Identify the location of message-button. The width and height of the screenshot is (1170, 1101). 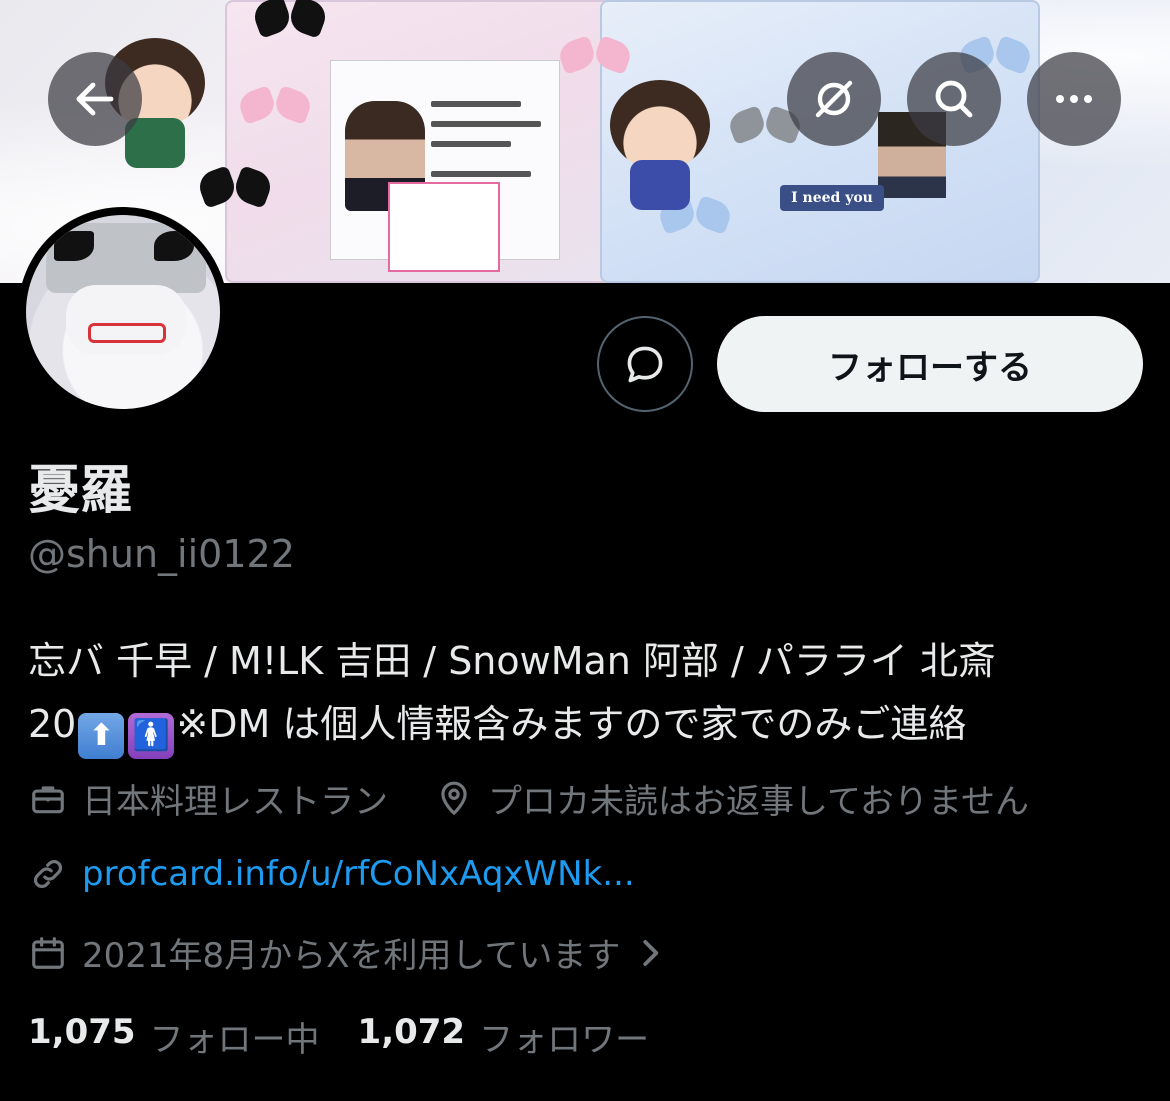
(645, 364).